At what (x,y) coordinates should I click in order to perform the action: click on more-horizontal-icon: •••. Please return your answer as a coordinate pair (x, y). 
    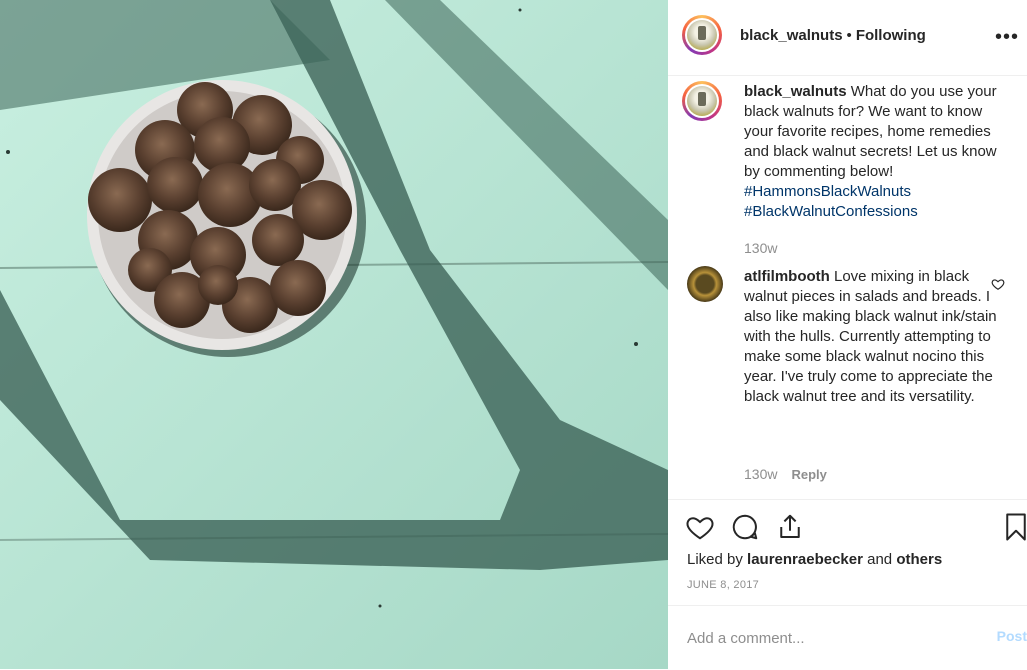
    Looking at the image, I should click on (1007, 37).